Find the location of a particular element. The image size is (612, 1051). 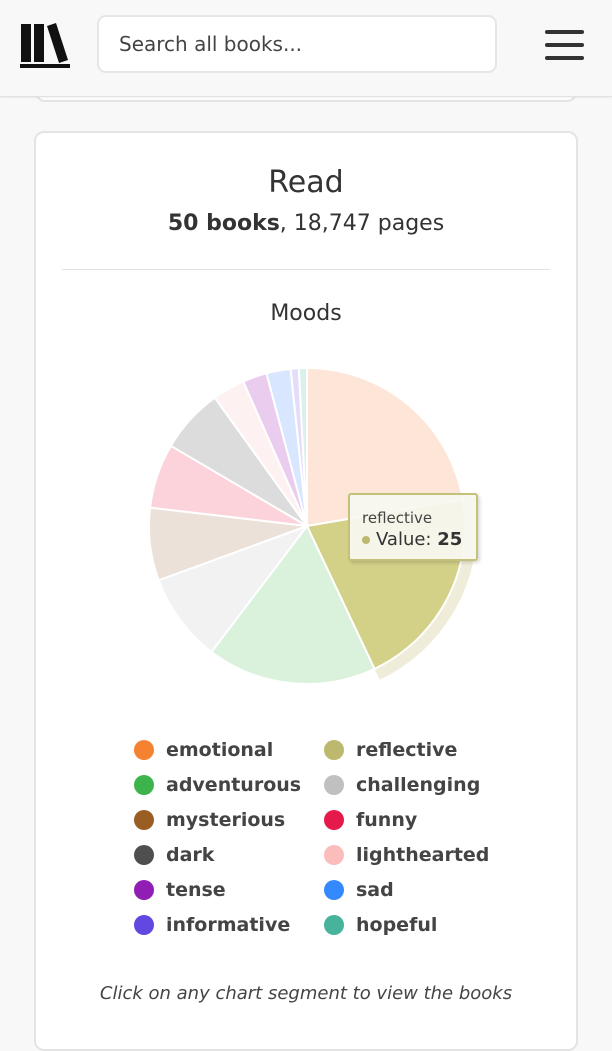

legend-item-tense: tense is located at coordinates (180, 890).